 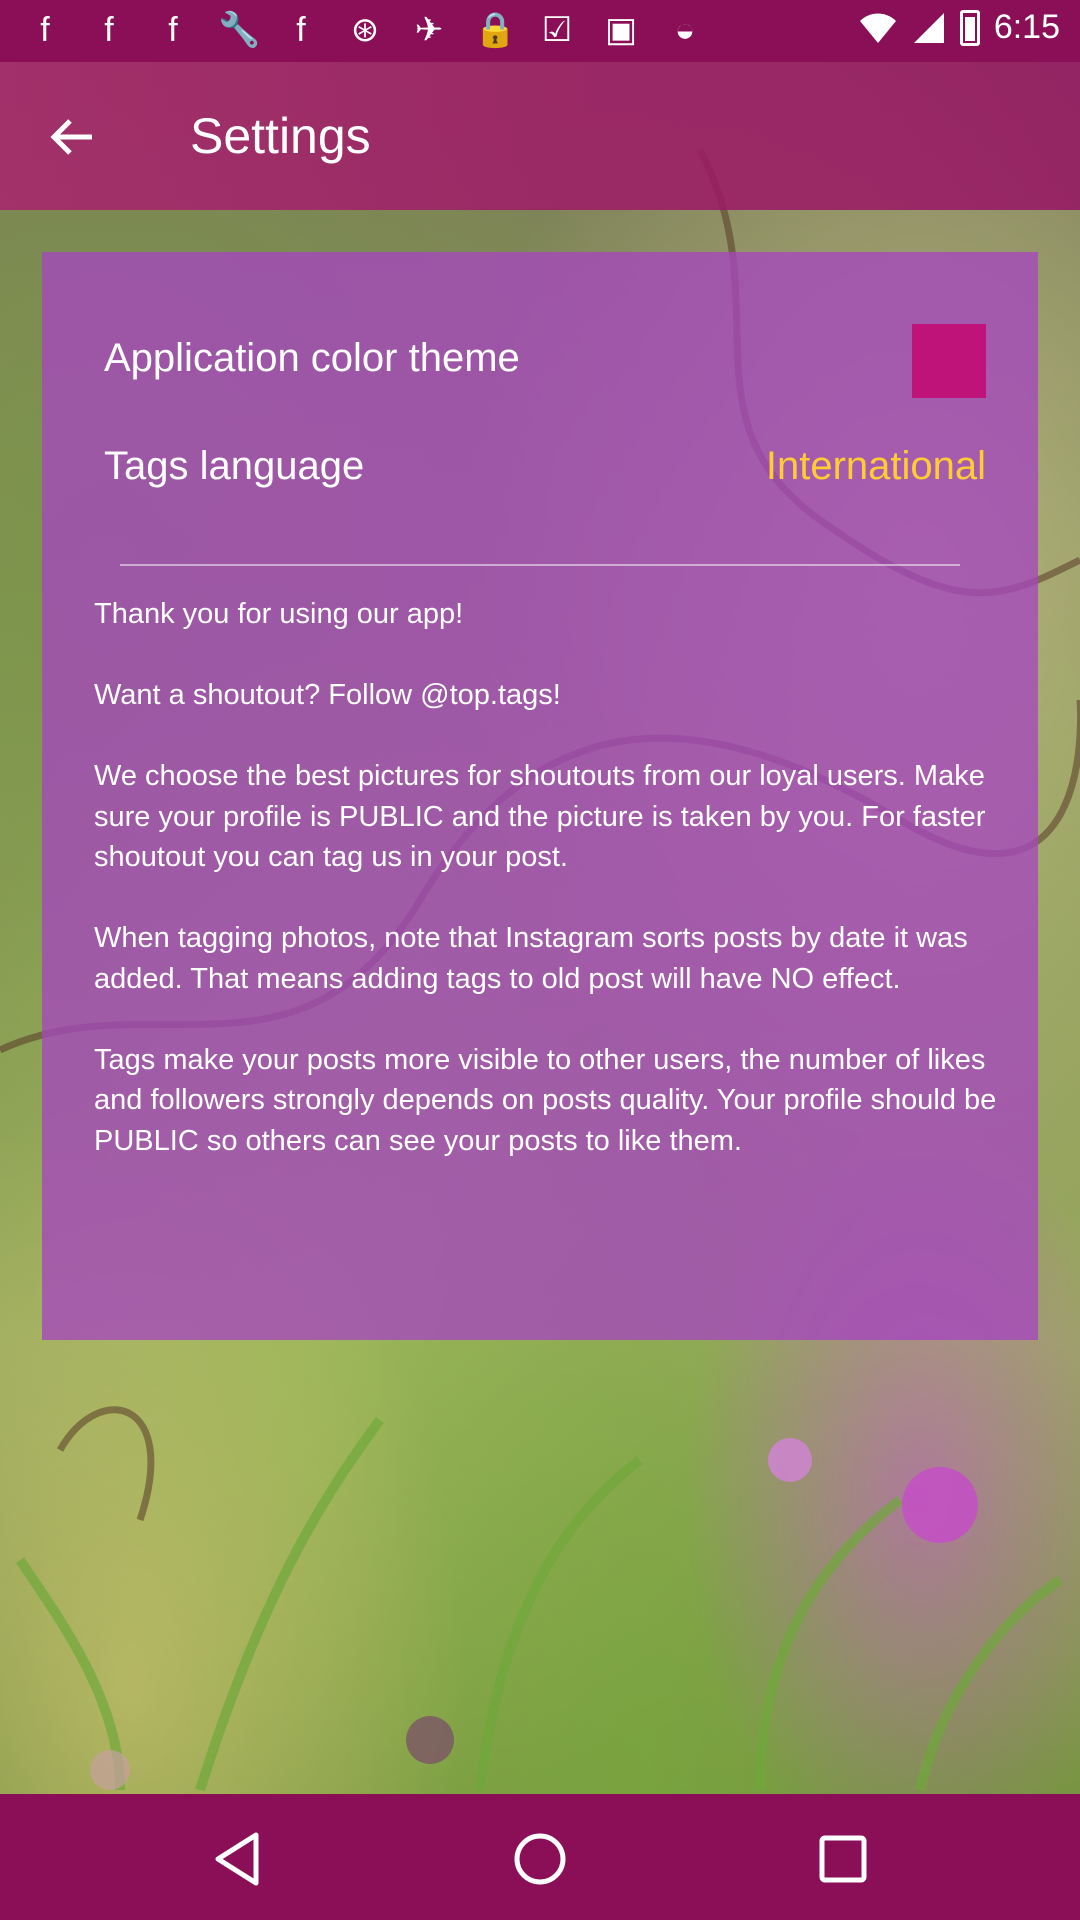 I want to click on notification-icons: f f f 🔧 f ⊛ ✈ 🔒 ☑ ▣ ◒, so click(x=365, y=30).